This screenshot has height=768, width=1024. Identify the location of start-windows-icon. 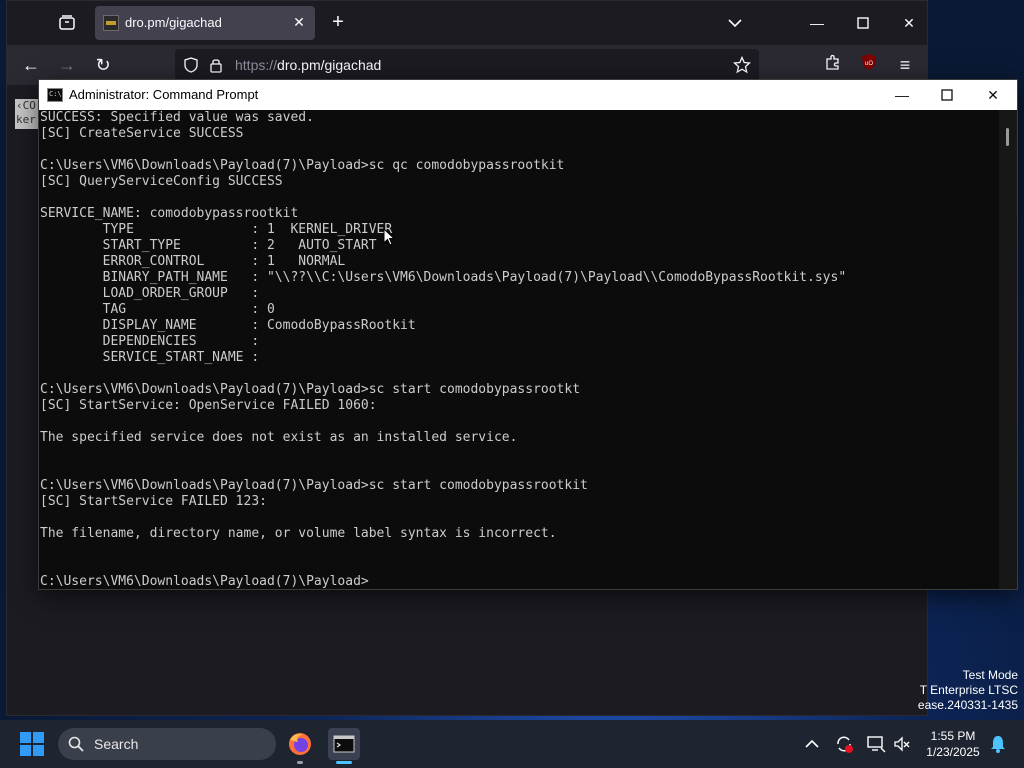
(32, 744).